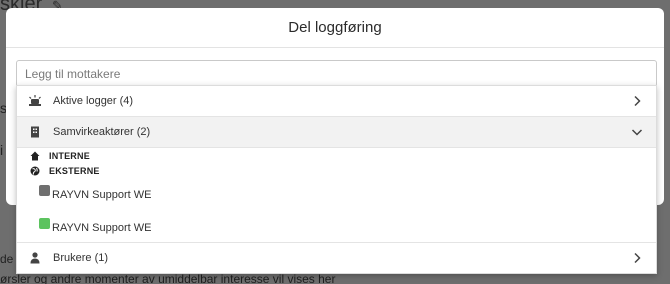  Describe the element at coordinates (336, 257) in the screenshot. I see `group-users: Brukere (1)` at that location.